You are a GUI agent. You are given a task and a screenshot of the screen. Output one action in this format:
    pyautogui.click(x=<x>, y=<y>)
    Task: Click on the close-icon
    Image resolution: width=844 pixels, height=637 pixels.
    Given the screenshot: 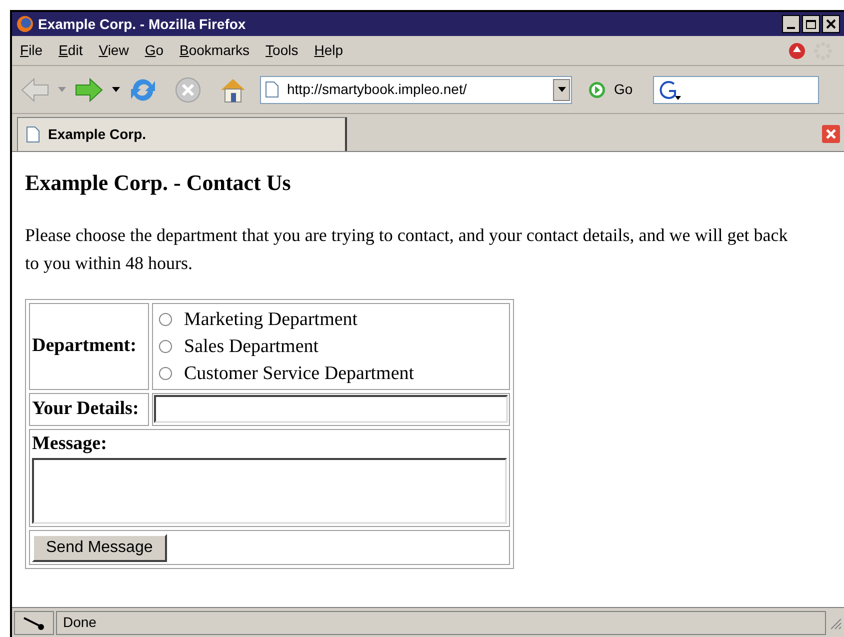 What is the action you would take?
    pyautogui.click(x=831, y=24)
    